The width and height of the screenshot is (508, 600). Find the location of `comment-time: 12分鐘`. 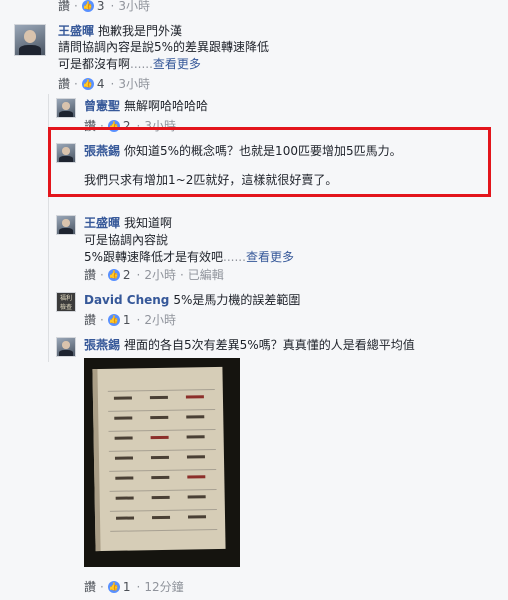

comment-time: 12分鐘 is located at coordinates (163, 587).